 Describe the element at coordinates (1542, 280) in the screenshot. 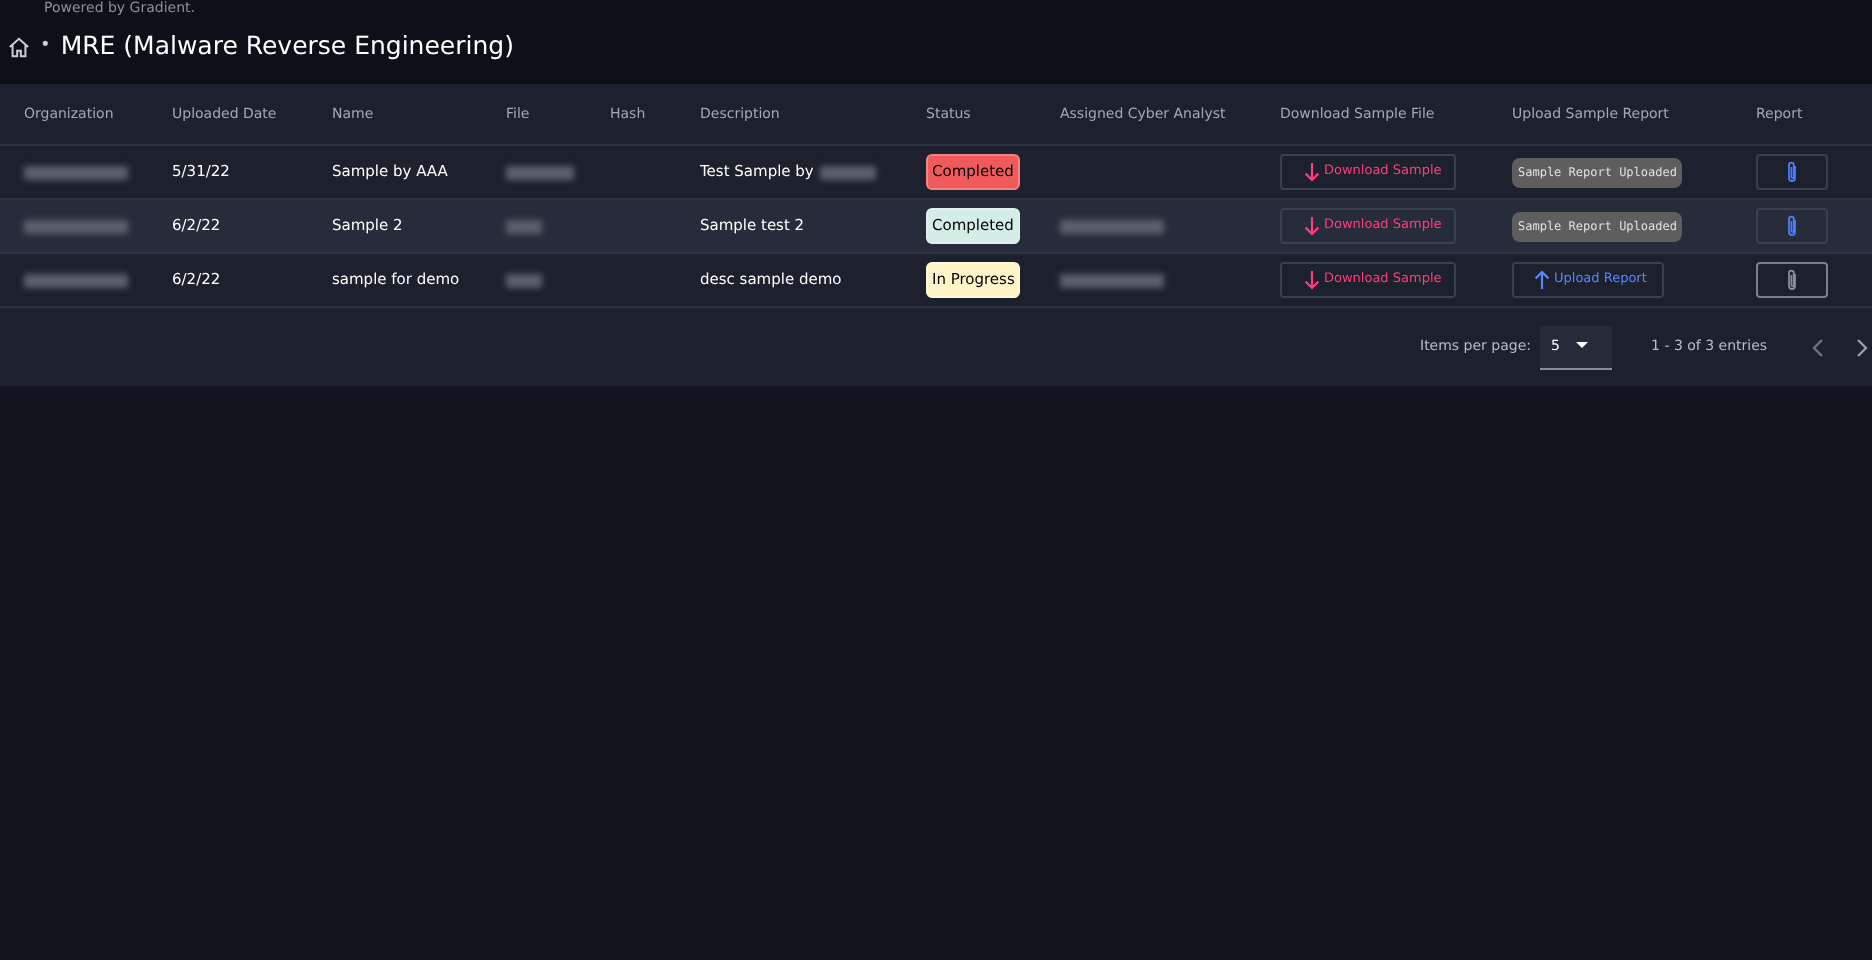

I see `arrow-up-icon` at that location.